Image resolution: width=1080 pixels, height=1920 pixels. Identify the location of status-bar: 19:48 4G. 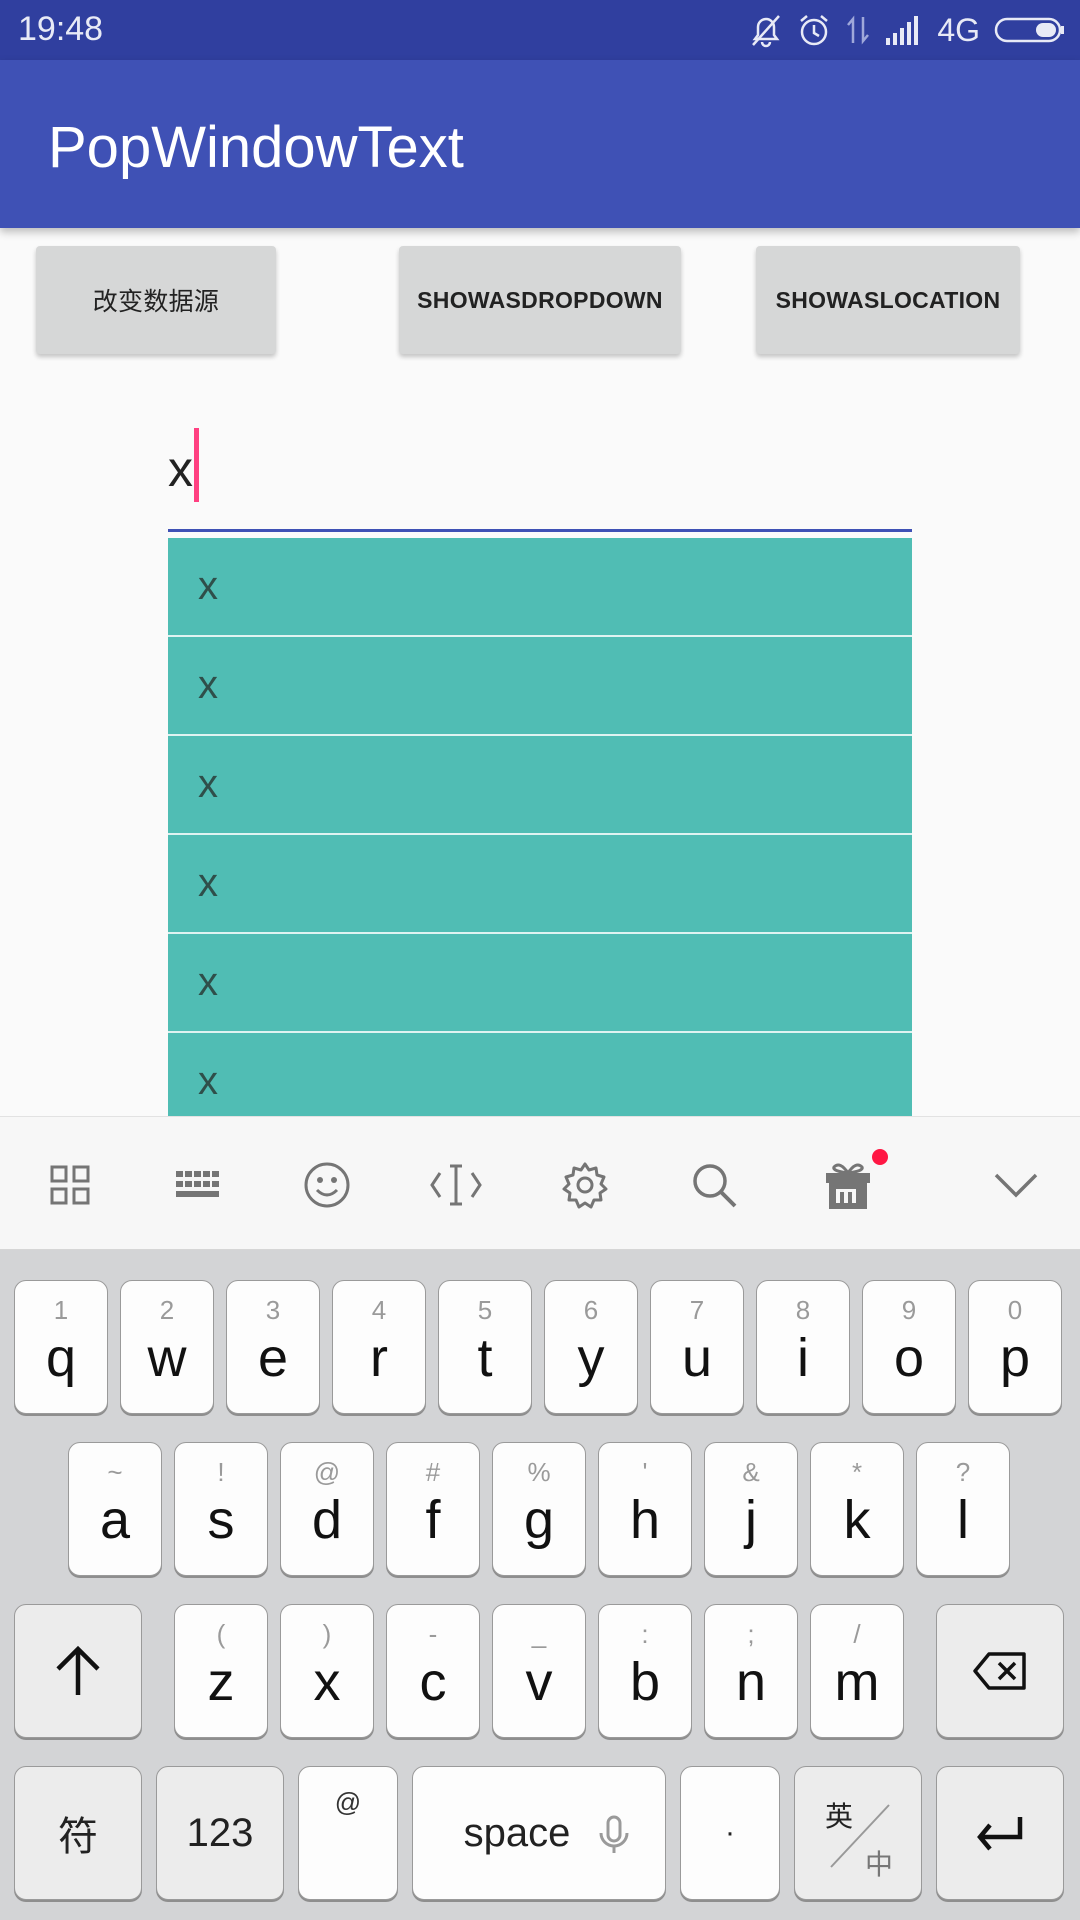
(540, 30).